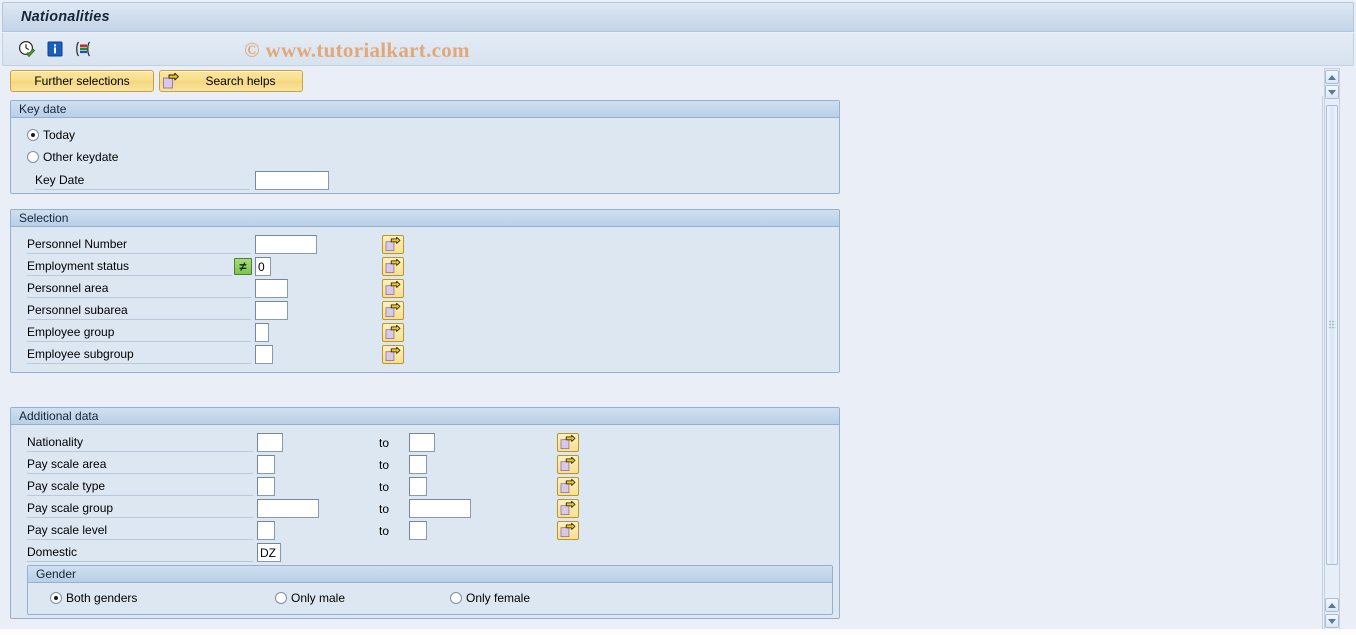 This screenshot has height=635, width=1356. What do you see at coordinates (170, 81) in the screenshot?
I see `search-help-arrow-icon` at bounding box center [170, 81].